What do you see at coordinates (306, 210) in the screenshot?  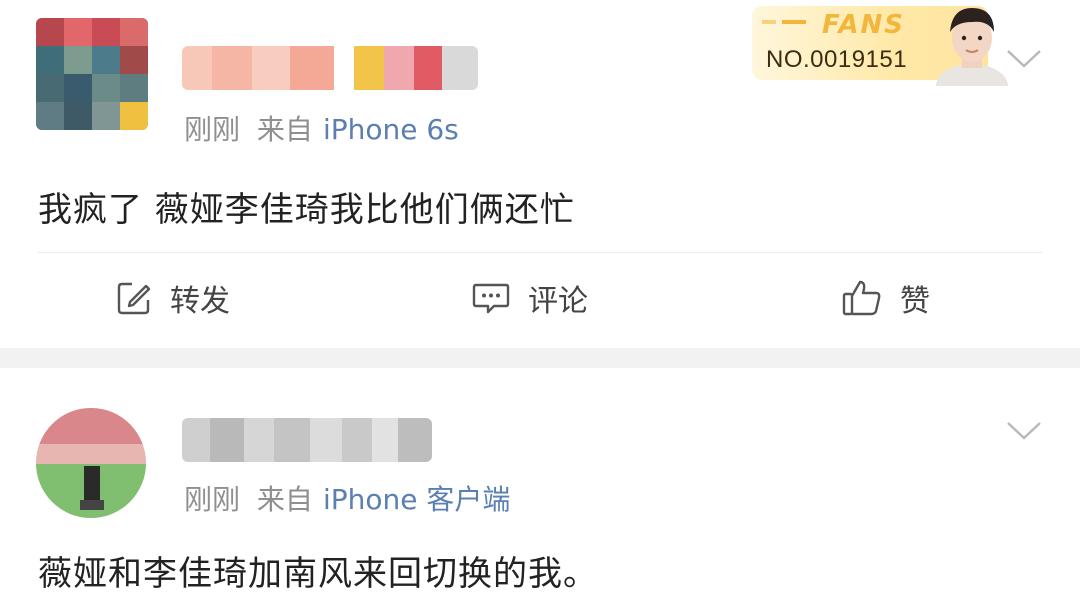 I see `post-content: 我疯了 薇娅李佳琦我比他们俩还忙` at bounding box center [306, 210].